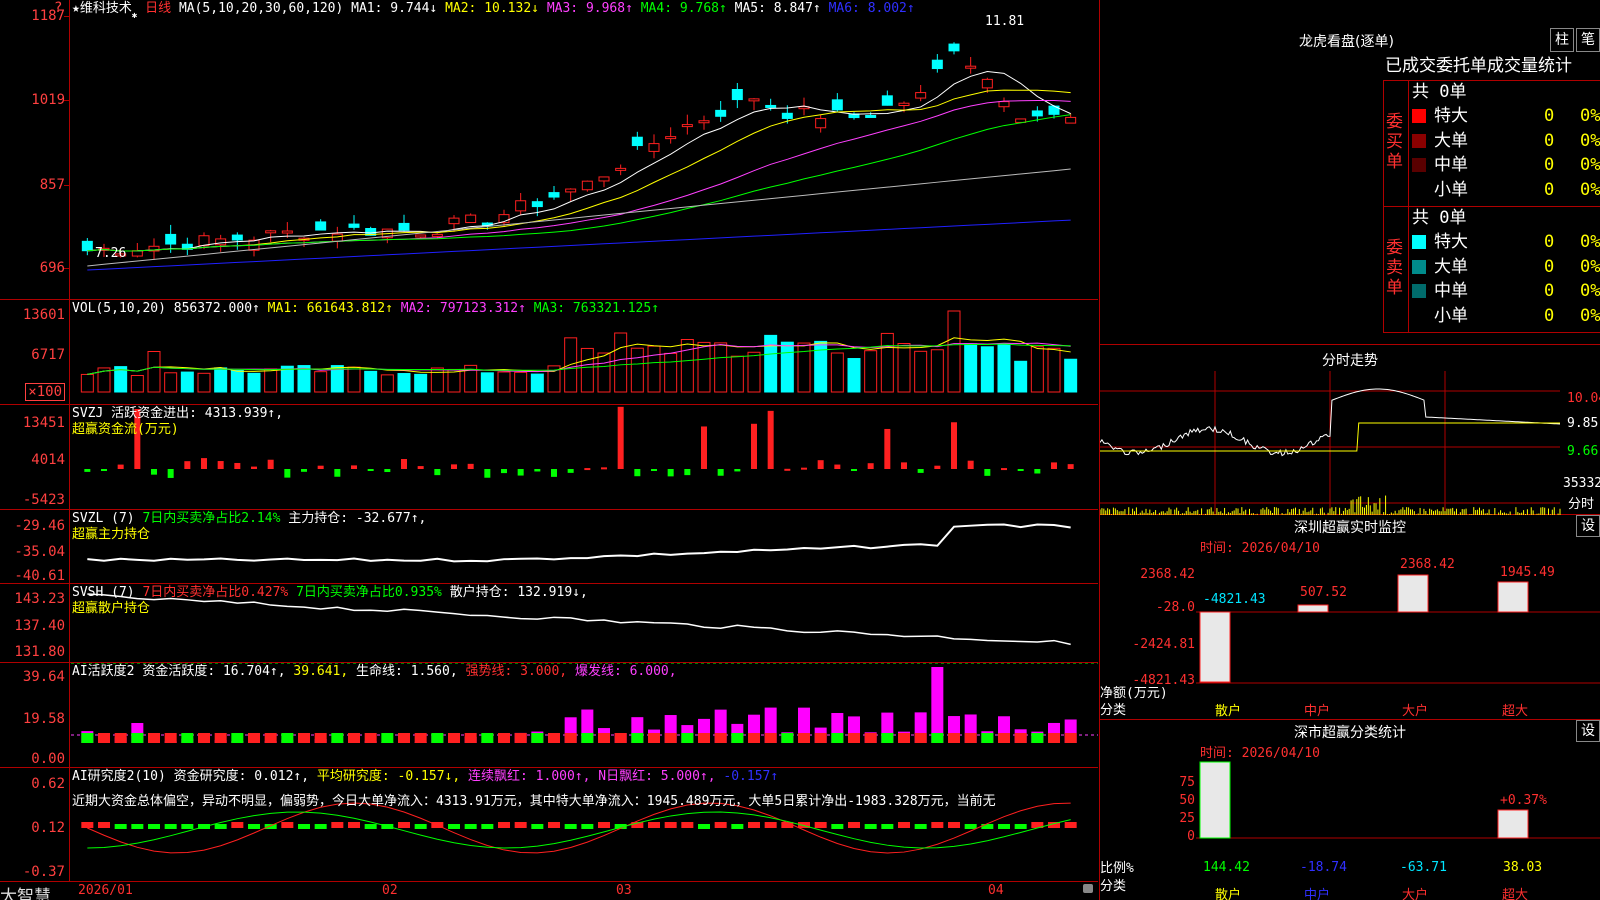  What do you see at coordinates (1461, 66) in the screenshot?
I see `tab-orders: 委托单` at bounding box center [1461, 66].